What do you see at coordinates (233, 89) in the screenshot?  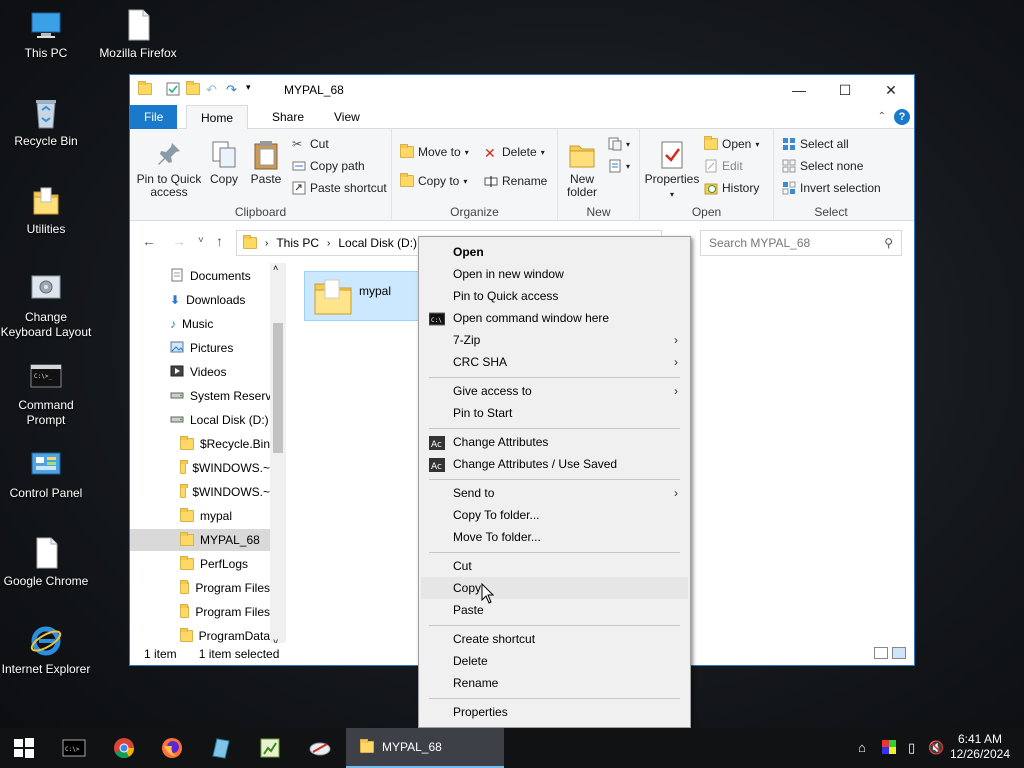 I see `redo-icon: ↷` at bounding box center [233, 89].